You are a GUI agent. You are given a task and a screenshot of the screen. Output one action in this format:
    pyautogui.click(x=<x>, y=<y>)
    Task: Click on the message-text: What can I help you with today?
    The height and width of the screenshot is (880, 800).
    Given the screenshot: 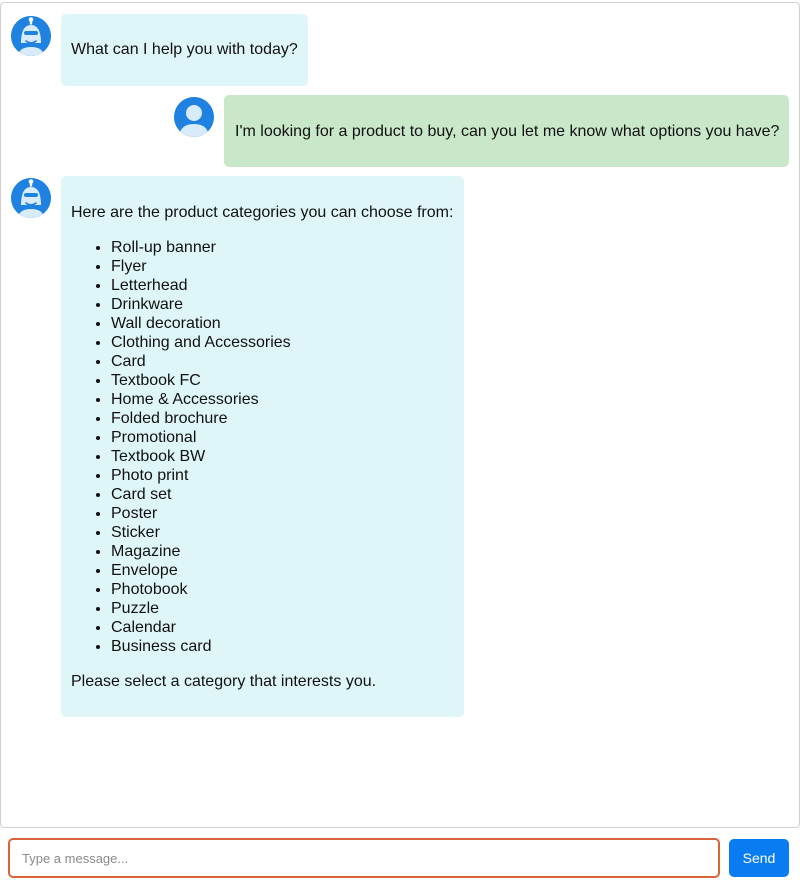 What is the action you would take?
    pyautogui.click(x=184, y=49)
    